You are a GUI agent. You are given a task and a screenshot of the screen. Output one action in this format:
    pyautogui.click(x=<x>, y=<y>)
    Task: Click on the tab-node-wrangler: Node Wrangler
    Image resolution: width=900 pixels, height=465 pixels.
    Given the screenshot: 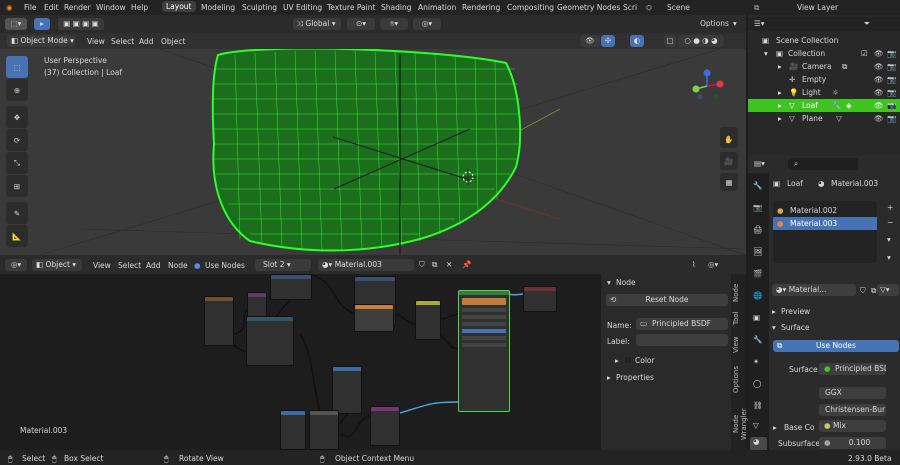 What is the action you would take?
    pyautogui.click(x=740, y=424)
    